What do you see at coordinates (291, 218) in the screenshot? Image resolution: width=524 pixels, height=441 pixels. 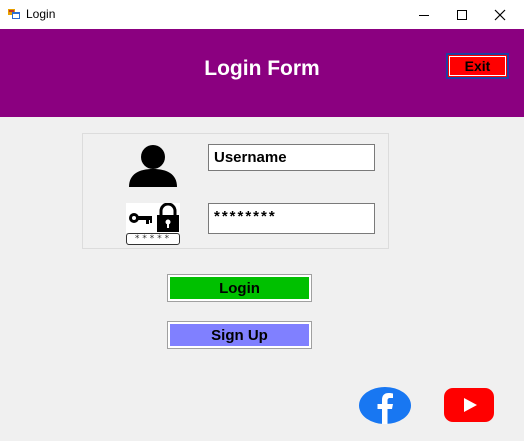 I see `password-field: ********` at bounding box center [291, 218].